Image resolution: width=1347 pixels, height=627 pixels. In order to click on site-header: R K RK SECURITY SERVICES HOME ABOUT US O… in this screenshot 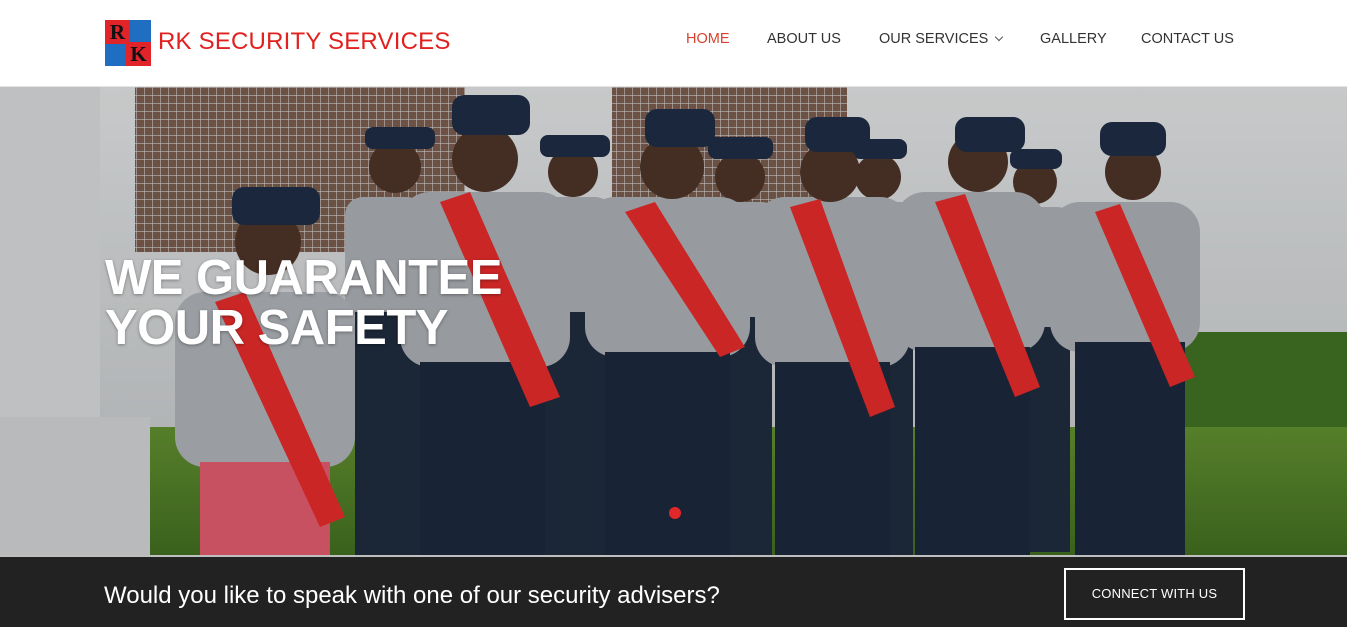, I will do `click(673, 43)`.